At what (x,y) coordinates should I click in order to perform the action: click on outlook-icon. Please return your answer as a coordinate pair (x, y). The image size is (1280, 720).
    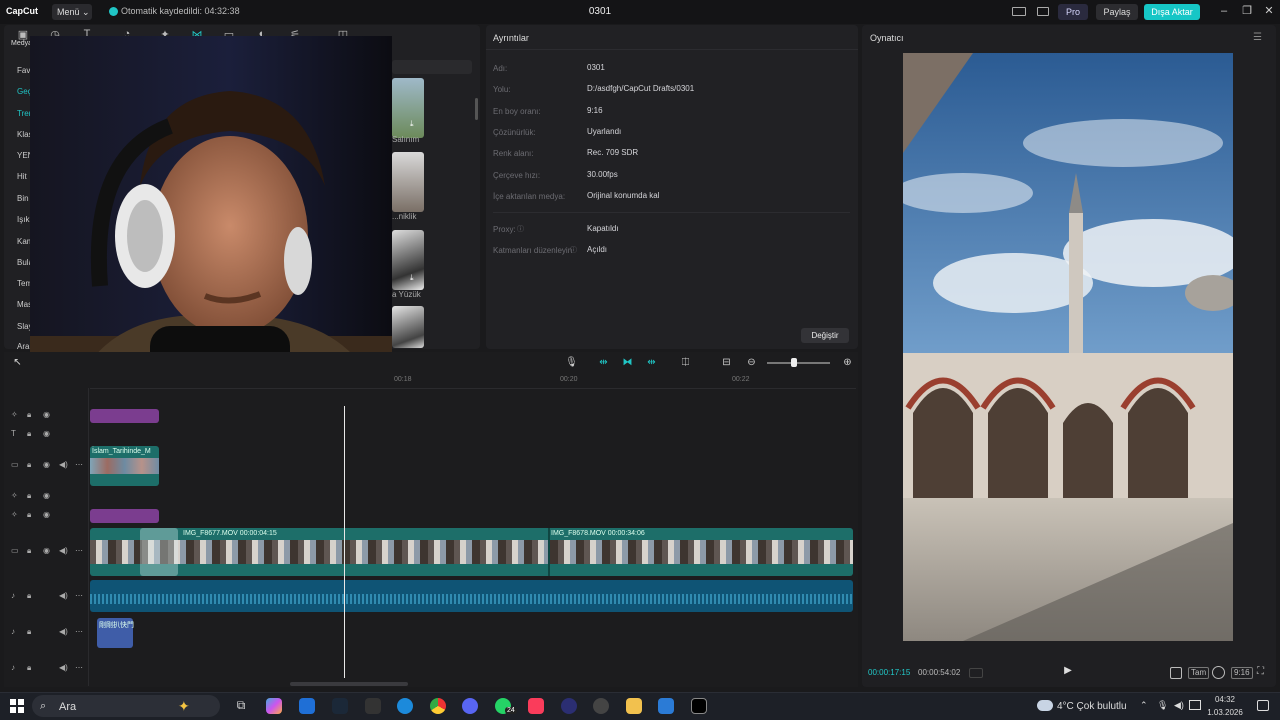
    Looking at the image, I should click on (307, 706).